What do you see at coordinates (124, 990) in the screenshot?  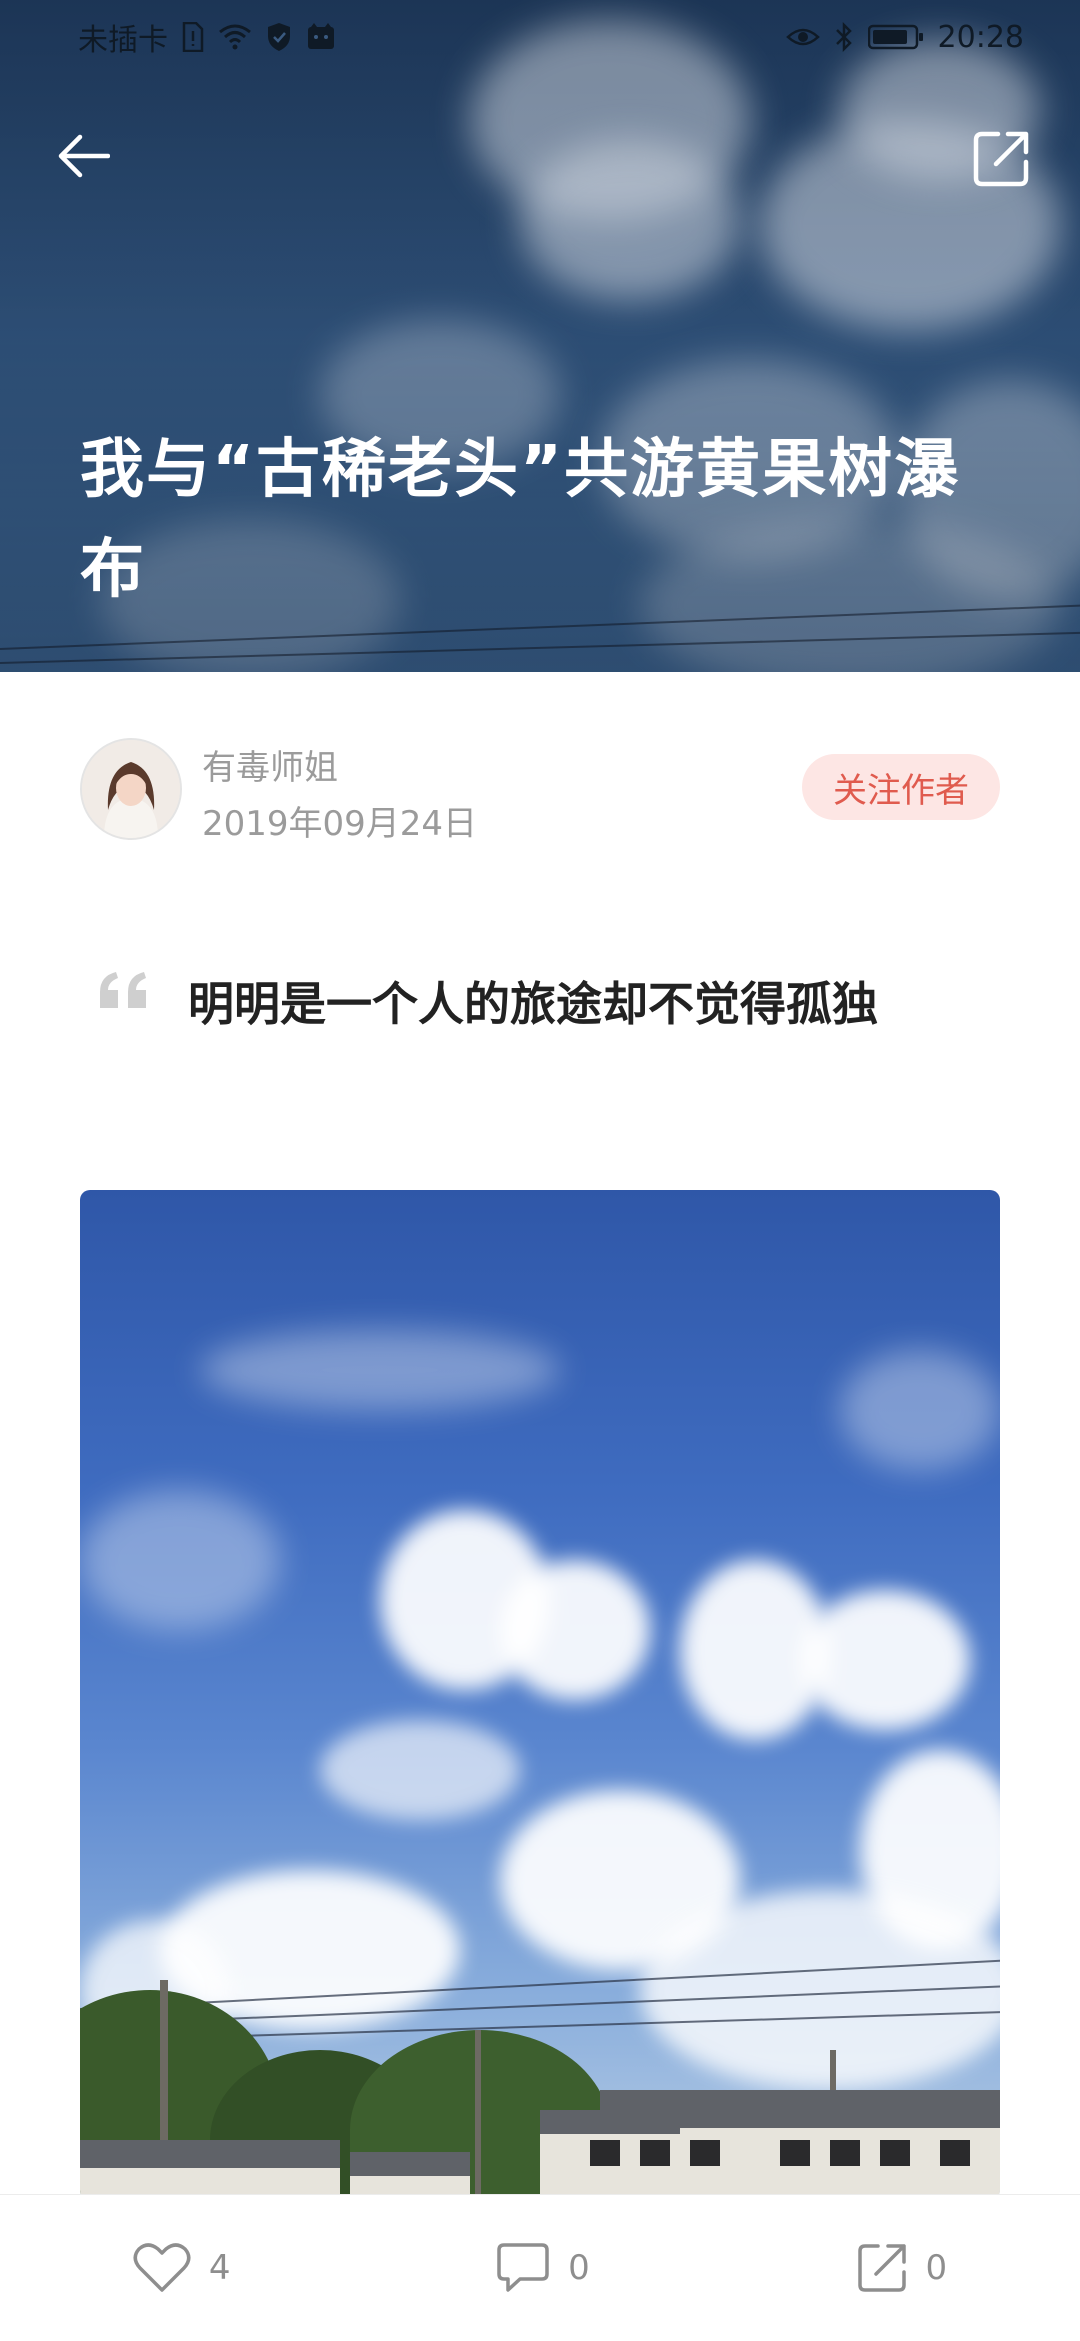 I see `quote-mark-icon` at bounding box center [124, 990].